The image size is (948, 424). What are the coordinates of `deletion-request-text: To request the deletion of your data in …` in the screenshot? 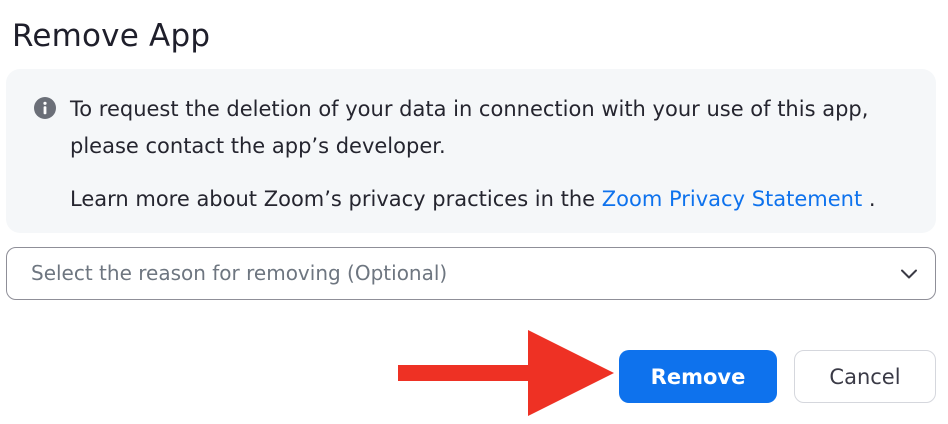 It's located at (469, 127).